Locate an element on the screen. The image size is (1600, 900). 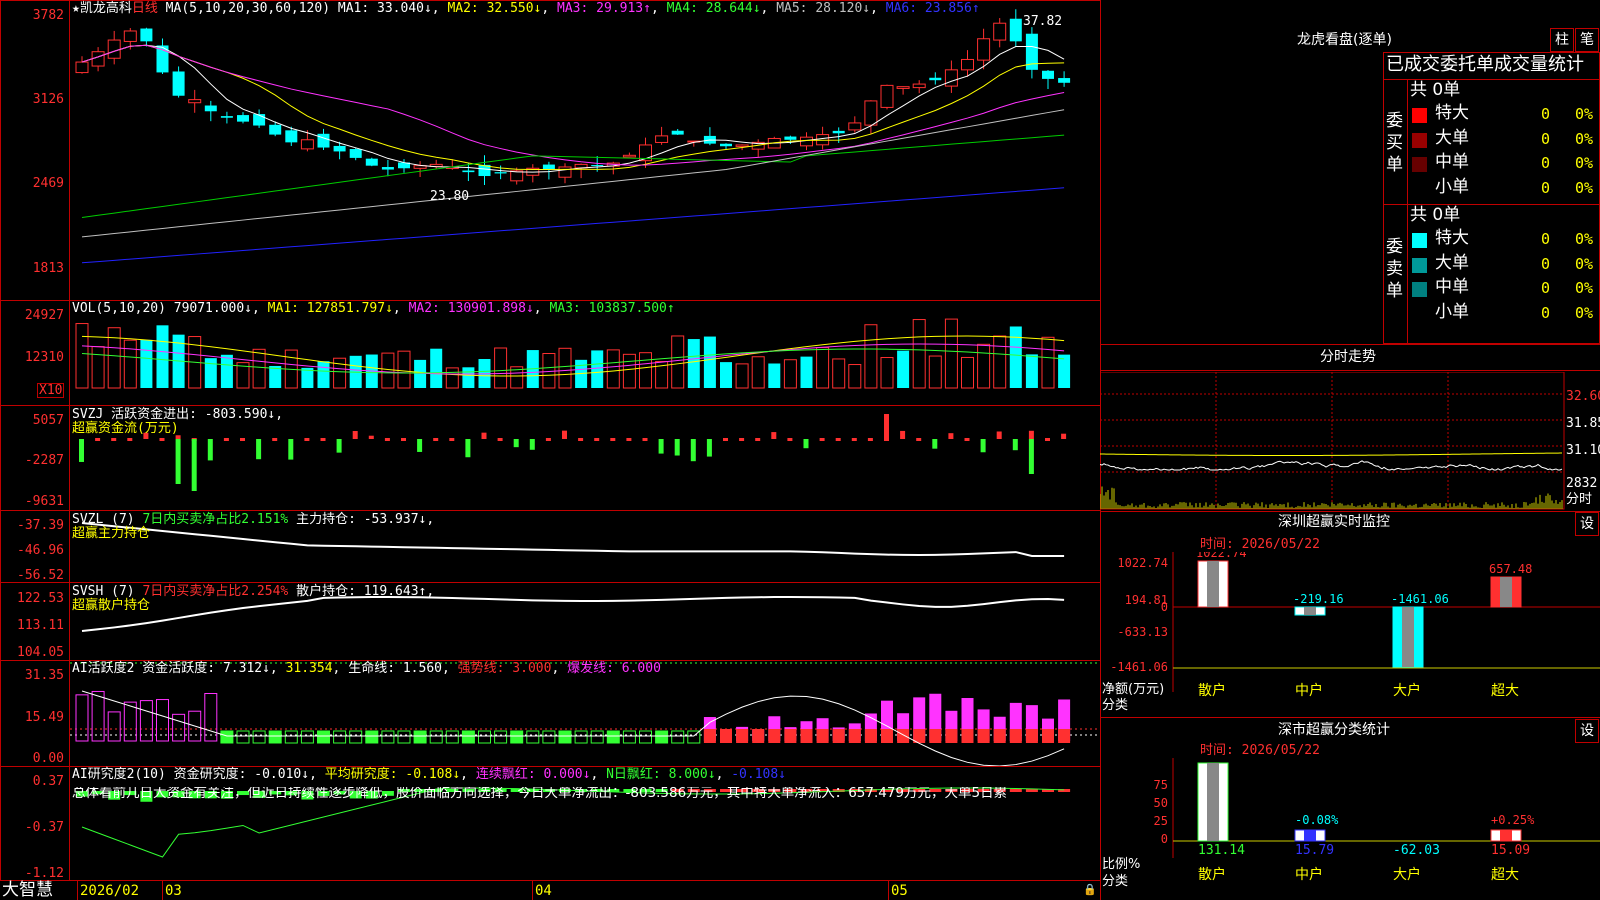
period-label: 日线 is located at coordinates (145, 8).